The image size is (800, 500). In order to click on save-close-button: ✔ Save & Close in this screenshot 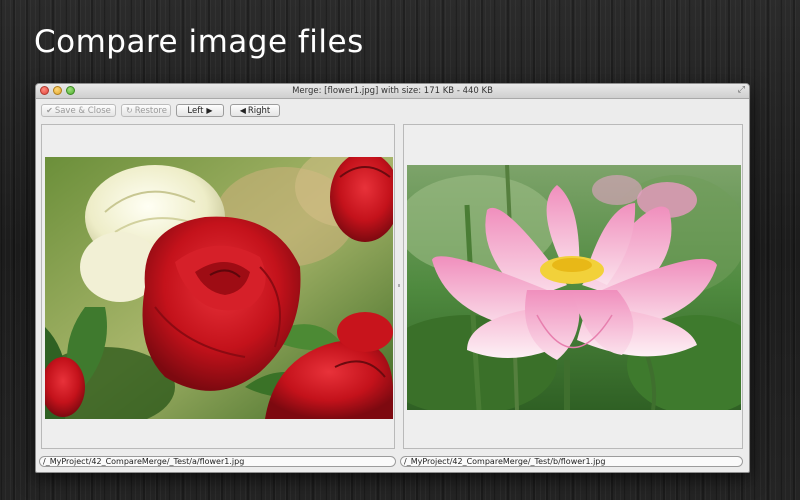, I will do `click(78, 110)`.